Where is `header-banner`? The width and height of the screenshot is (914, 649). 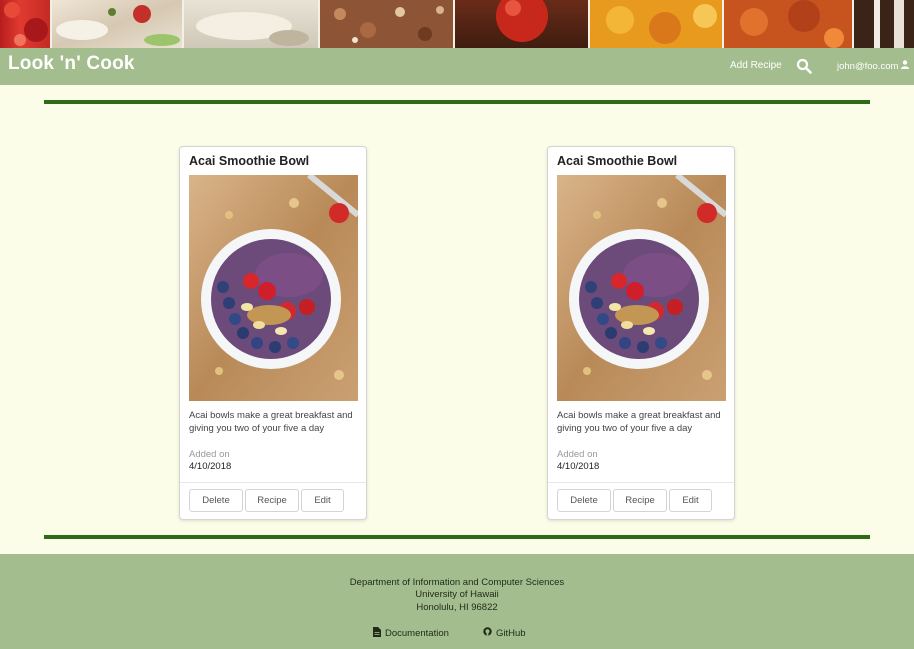
header-banner is located at coordinates (457, 24).